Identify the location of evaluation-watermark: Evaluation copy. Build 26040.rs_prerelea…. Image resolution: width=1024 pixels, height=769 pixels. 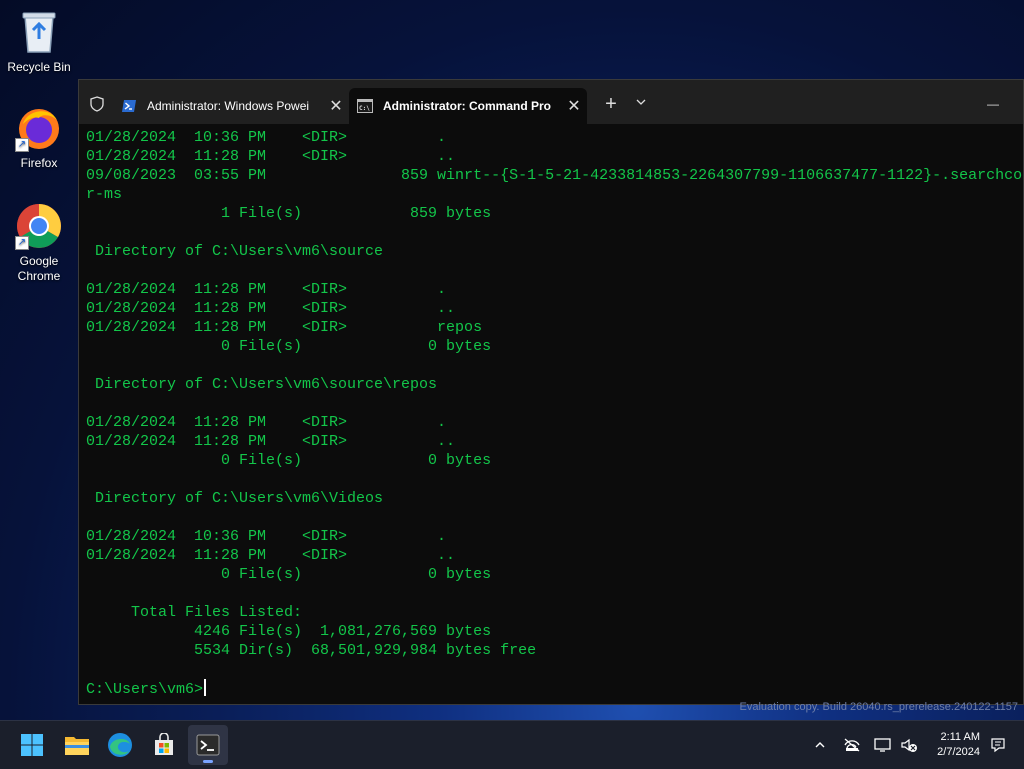
(878, 707).